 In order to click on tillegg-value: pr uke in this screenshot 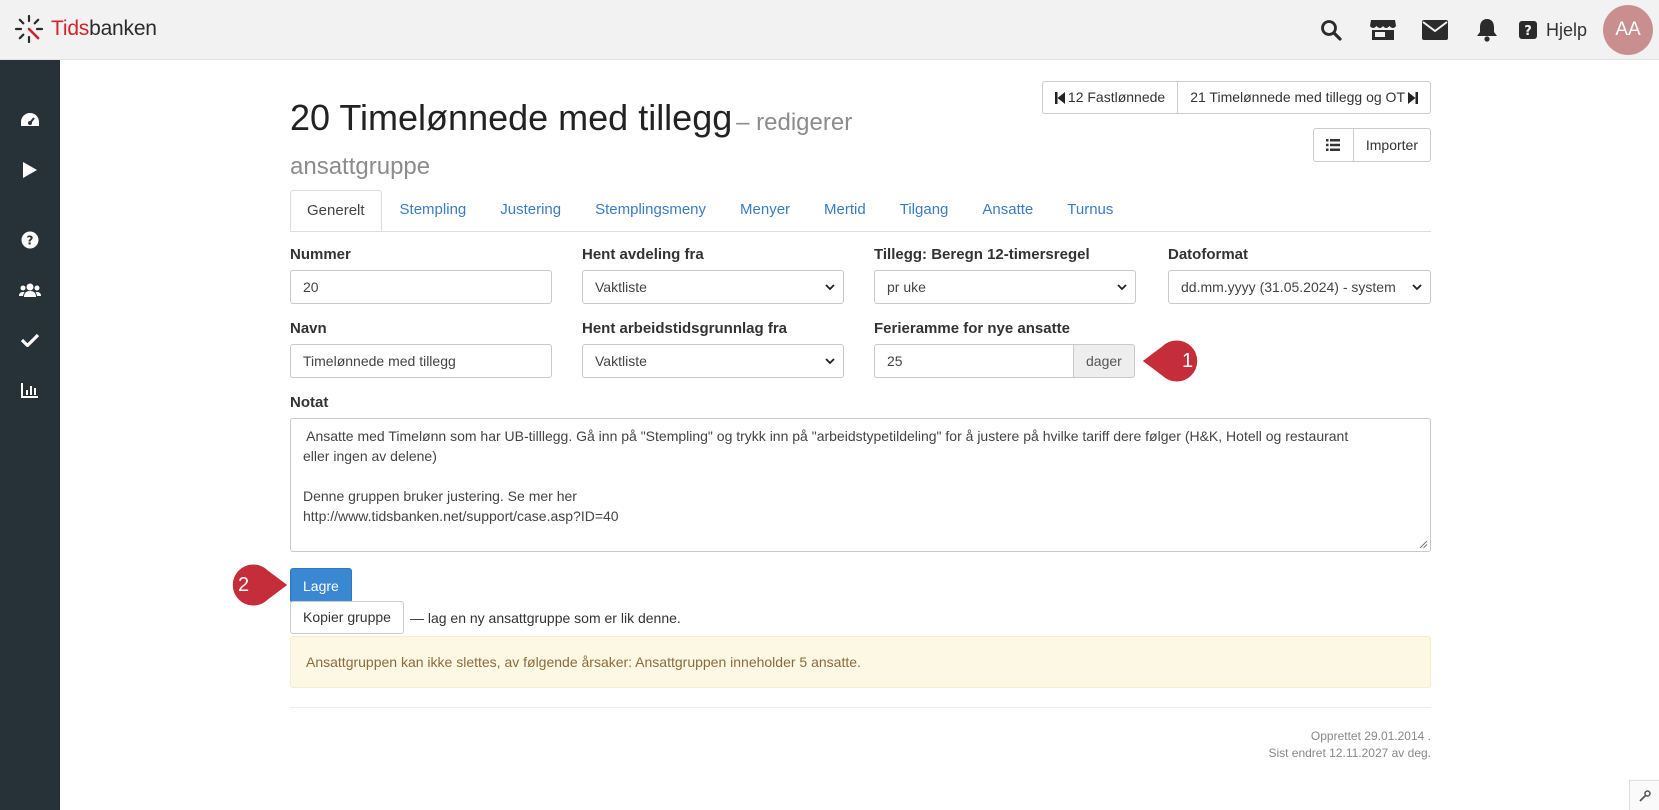, I will do `click(906, 287)`.